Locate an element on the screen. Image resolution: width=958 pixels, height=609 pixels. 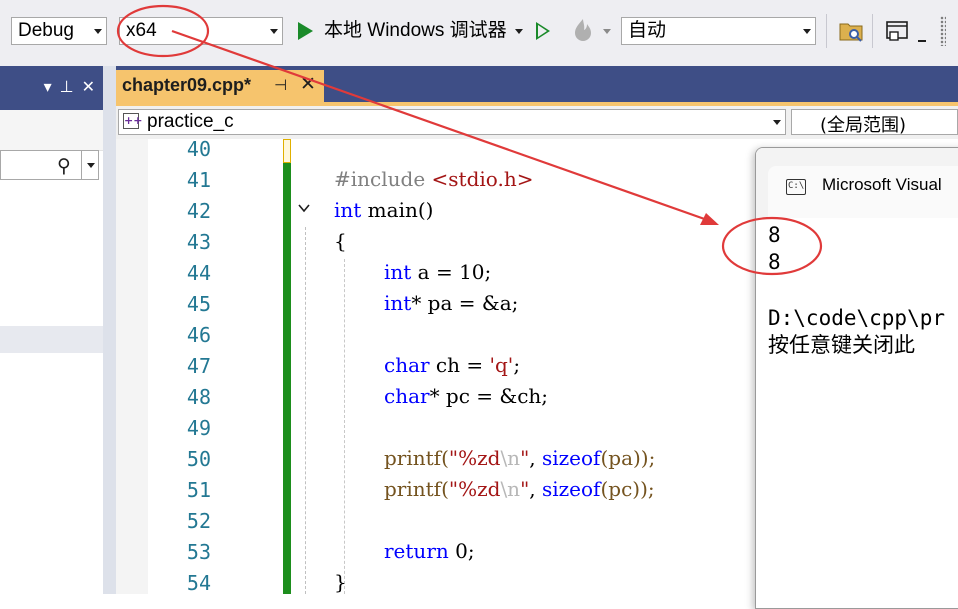
tab-label: chapter09.cpp* is located at coordinates (187, 85).